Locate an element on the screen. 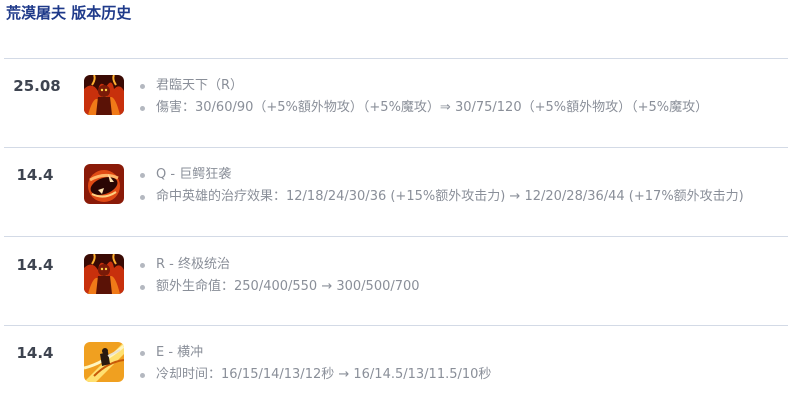  page-title: 荒漠屠夫 版本历史 is located at coordinates (69, 13).